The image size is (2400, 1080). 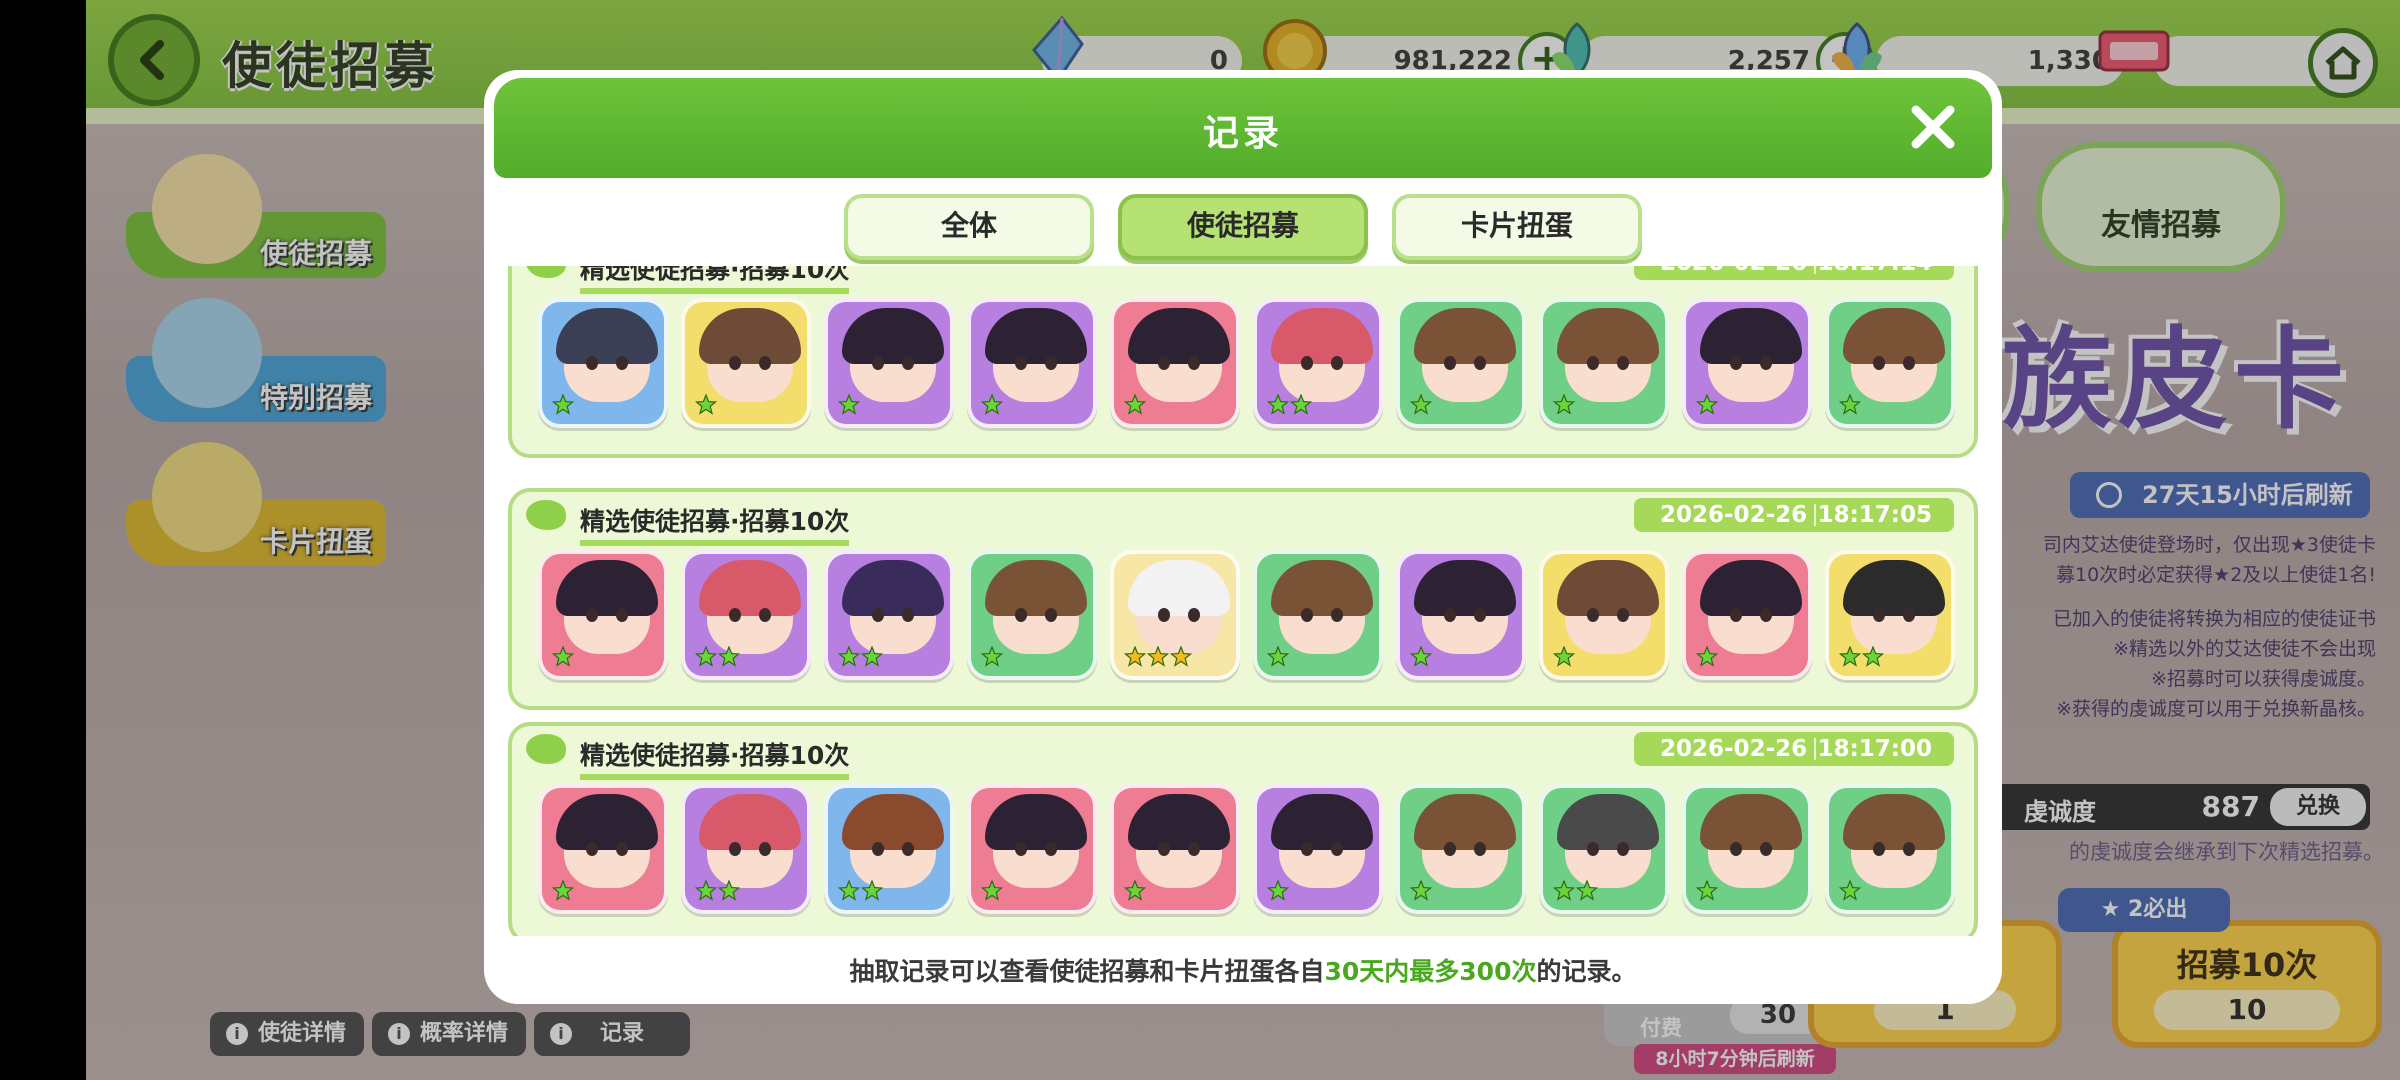 What do you see at coordinates (969, 227) in the screenshot?
I see `tab-all: 全体` at bounding box center [969, 227].